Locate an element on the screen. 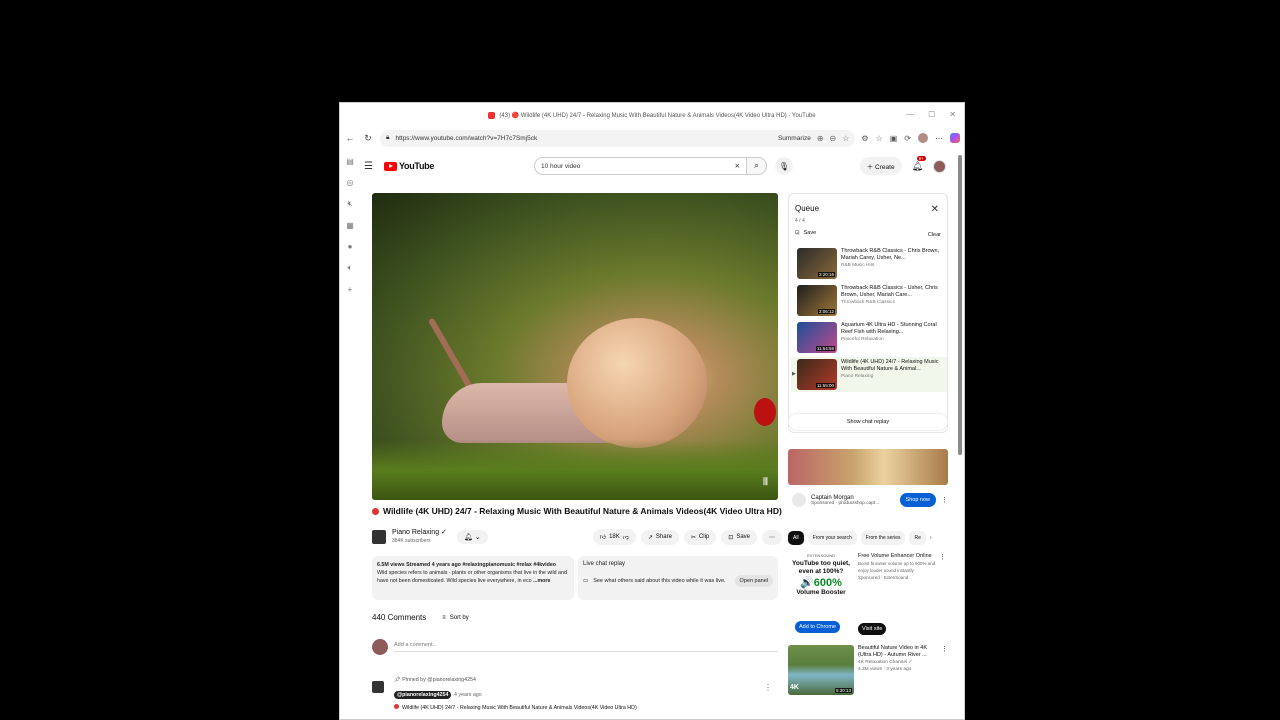 This screenshot has width=1280, height=720. channel-avatar is located at coordinates (379, 537).